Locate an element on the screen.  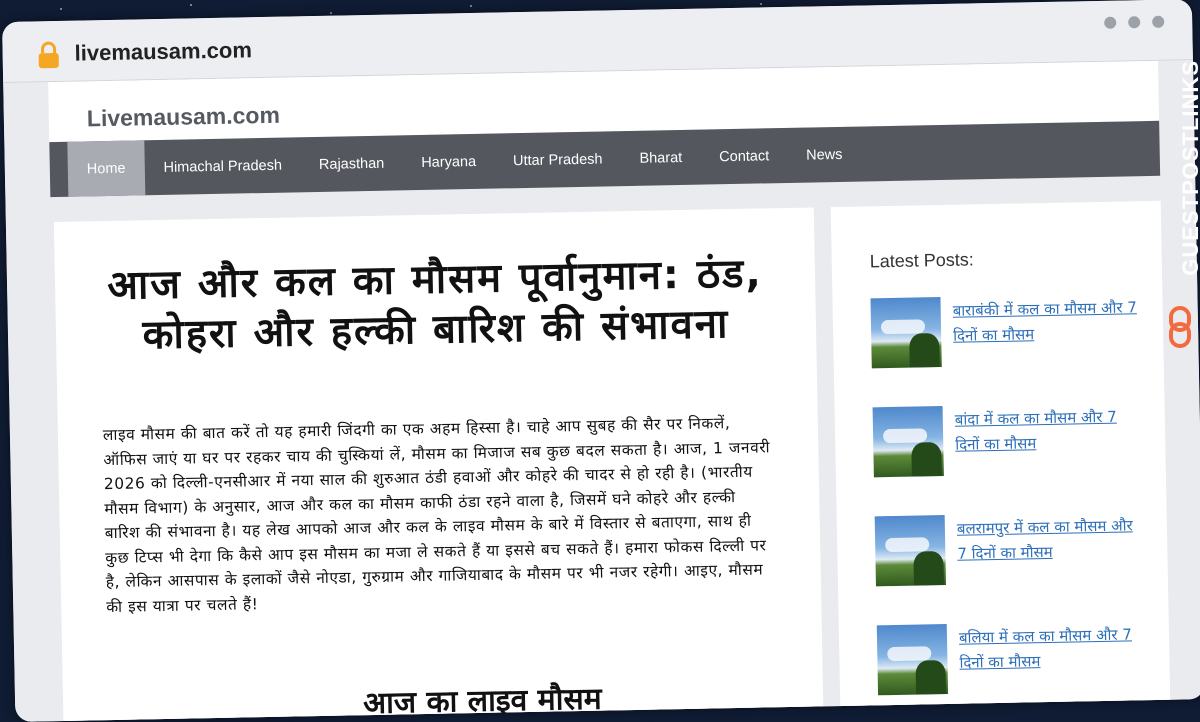
post-link: बांदा में कल का मौसम और 7 दिनों का मौसम is located at coordinates (1050, 431).